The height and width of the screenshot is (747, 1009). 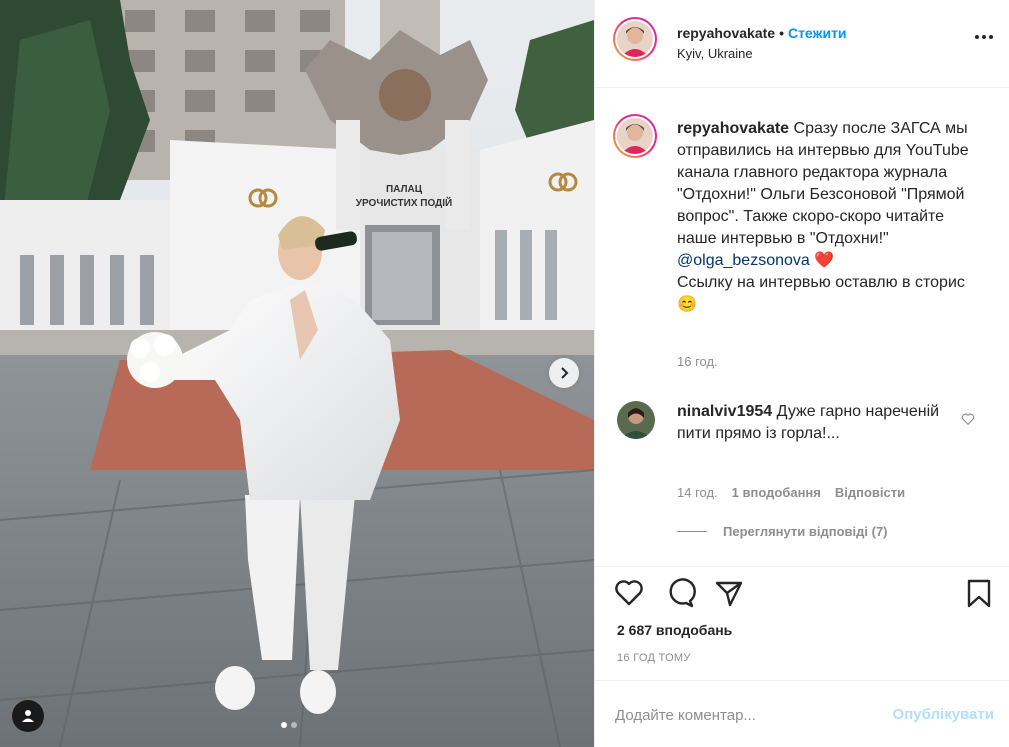 I want to click on share-button, so click(x=729, y=594).